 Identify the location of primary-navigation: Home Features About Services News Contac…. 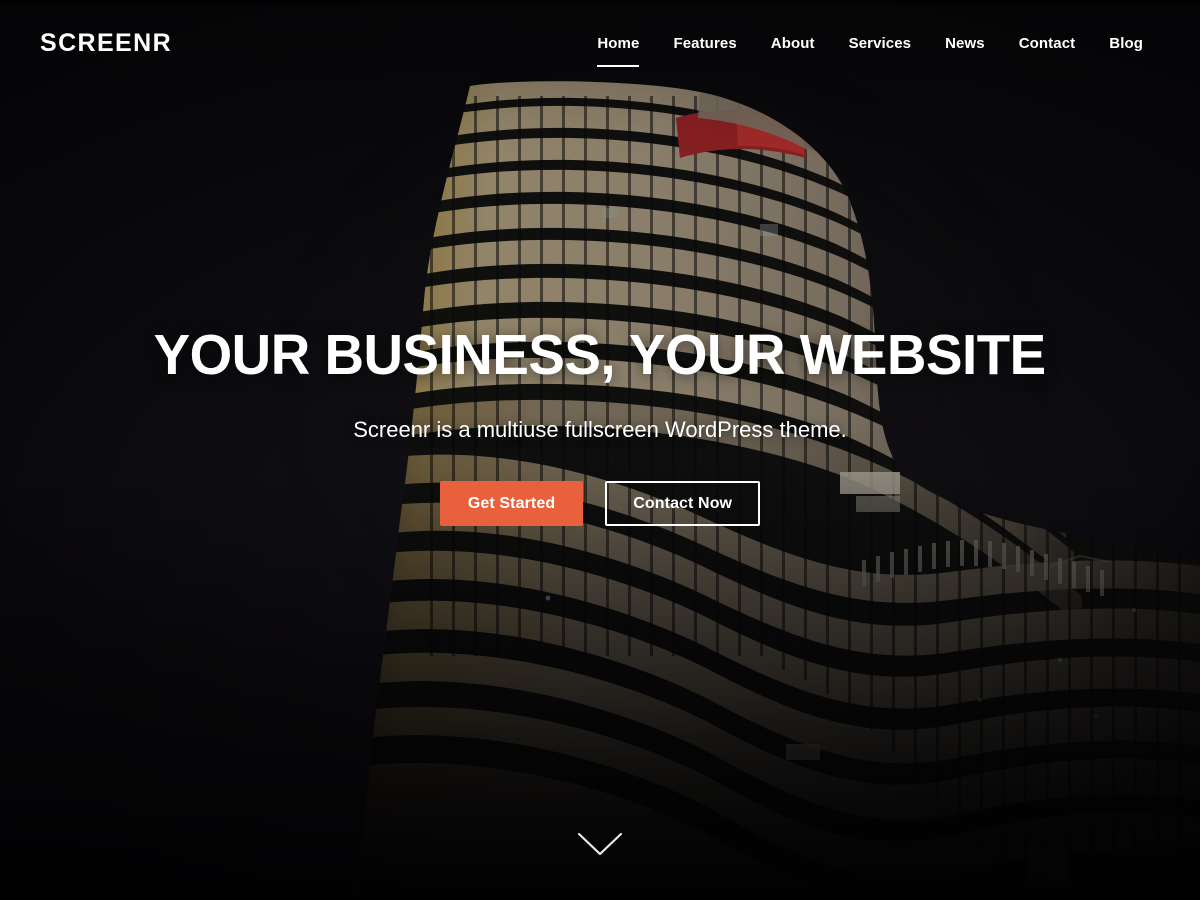
(870, 51).